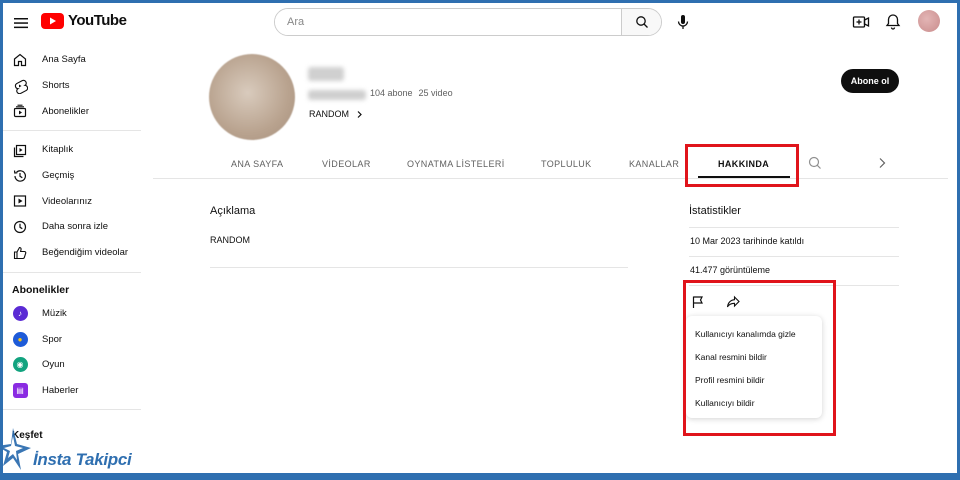  What do you see at coordinates (742, 165) in the screenshot?
I see `highlight-about-tab` at bounding box center [742, 165].